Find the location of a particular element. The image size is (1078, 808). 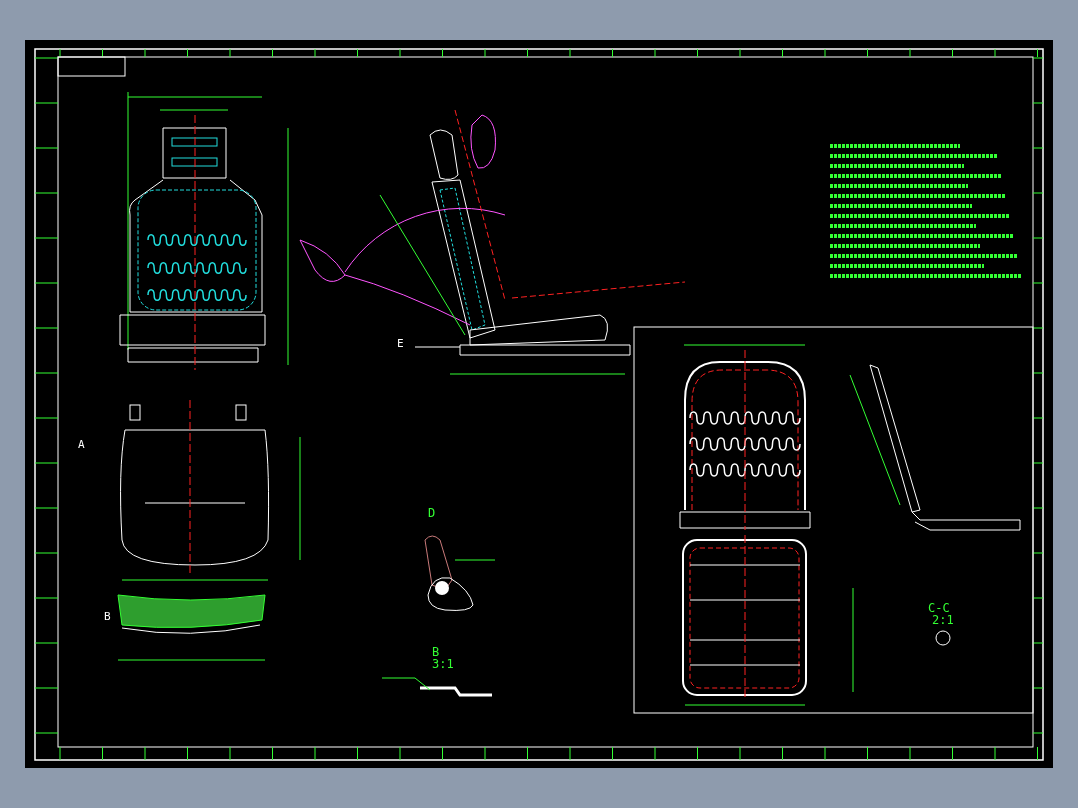

view-label: C-C is located at coordinates (939, 608).